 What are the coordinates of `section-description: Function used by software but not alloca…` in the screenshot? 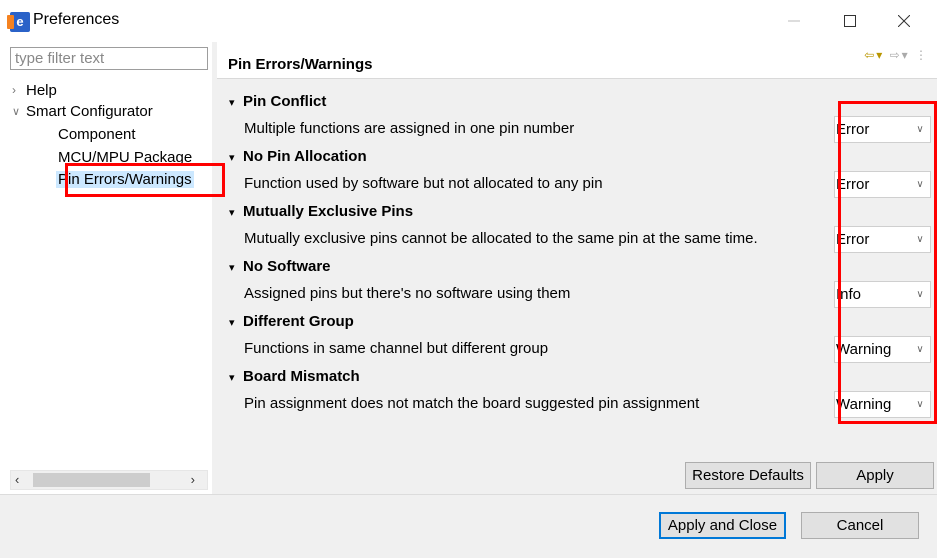 It's located at (423, 183).